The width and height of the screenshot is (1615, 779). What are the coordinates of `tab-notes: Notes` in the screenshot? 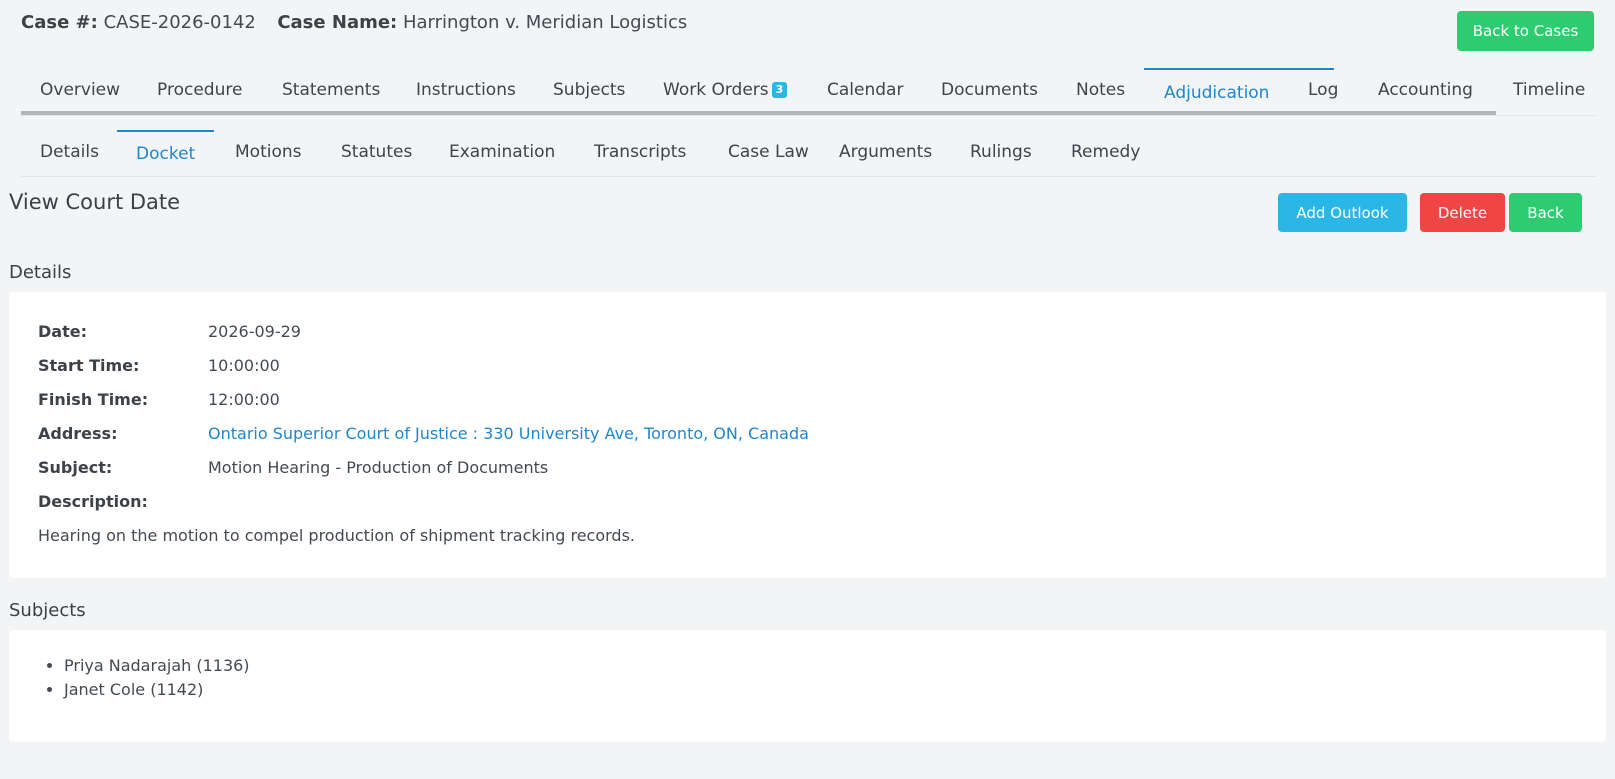 It's located at (1100, 89).